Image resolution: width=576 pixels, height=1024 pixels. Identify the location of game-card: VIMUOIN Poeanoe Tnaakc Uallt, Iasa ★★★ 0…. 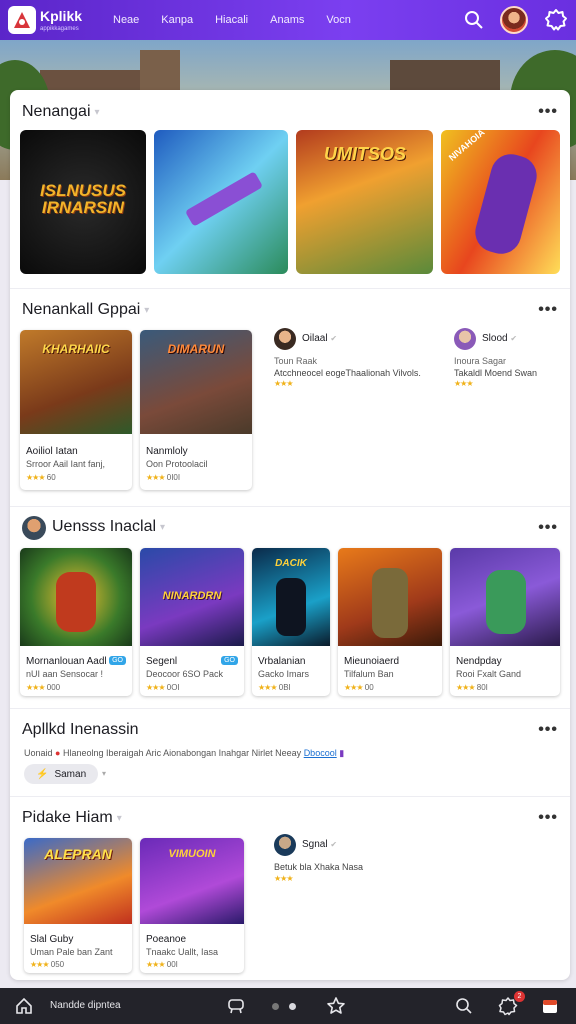
(192, 905).